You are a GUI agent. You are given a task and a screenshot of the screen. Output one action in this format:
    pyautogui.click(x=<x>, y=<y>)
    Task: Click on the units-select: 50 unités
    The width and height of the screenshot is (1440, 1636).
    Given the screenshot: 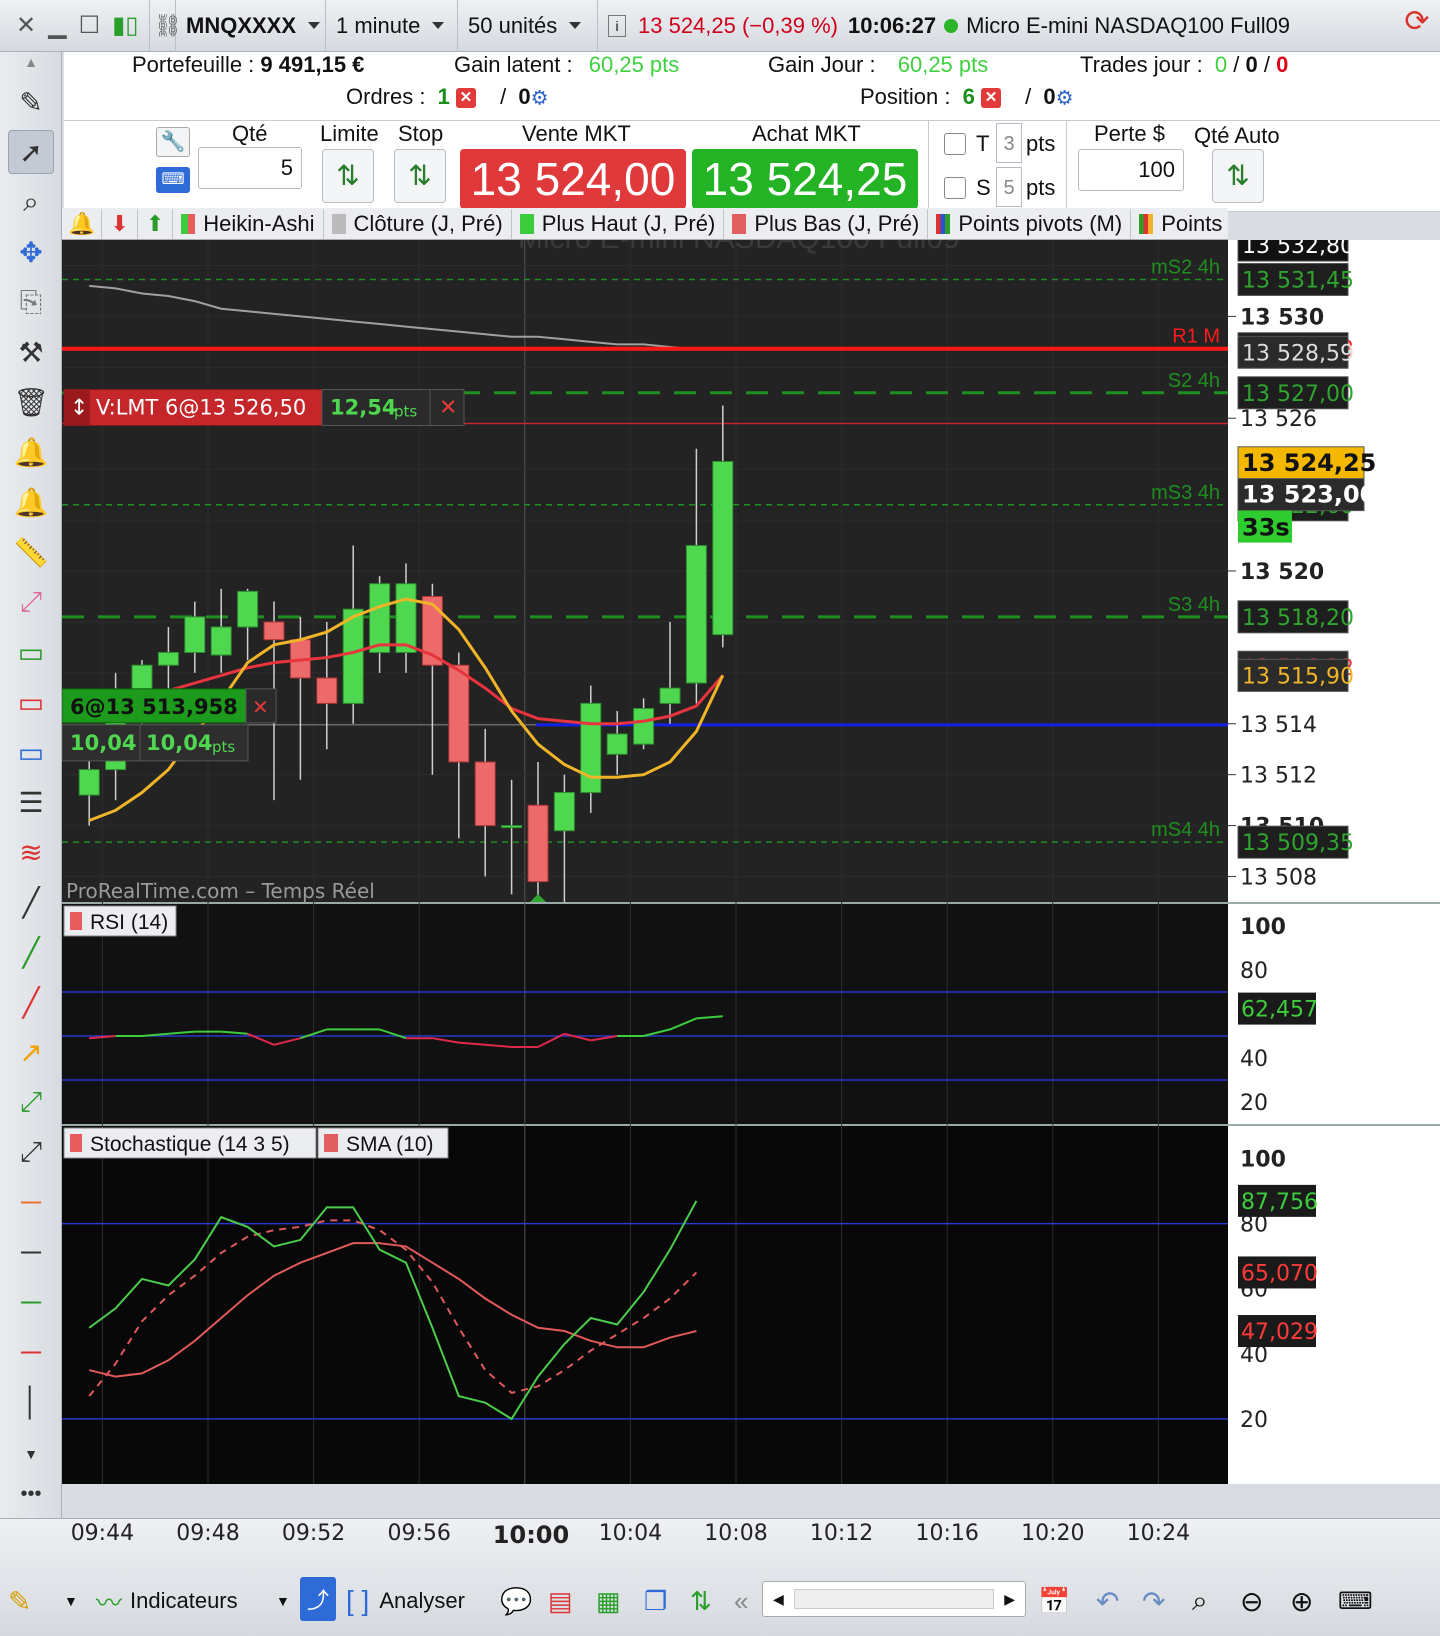 What is the action you would take?
    pyautogui.click(x=528, y=26)
    